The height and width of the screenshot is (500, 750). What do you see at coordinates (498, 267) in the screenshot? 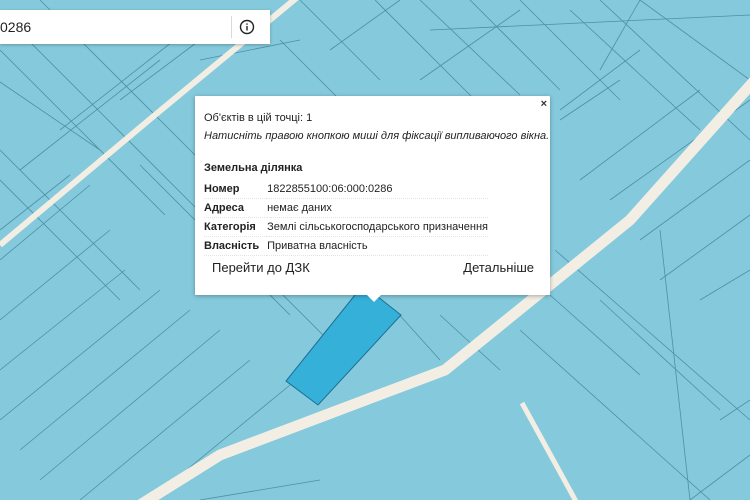
I see `details-link: Детальніше` at bounding box center [498, 267].